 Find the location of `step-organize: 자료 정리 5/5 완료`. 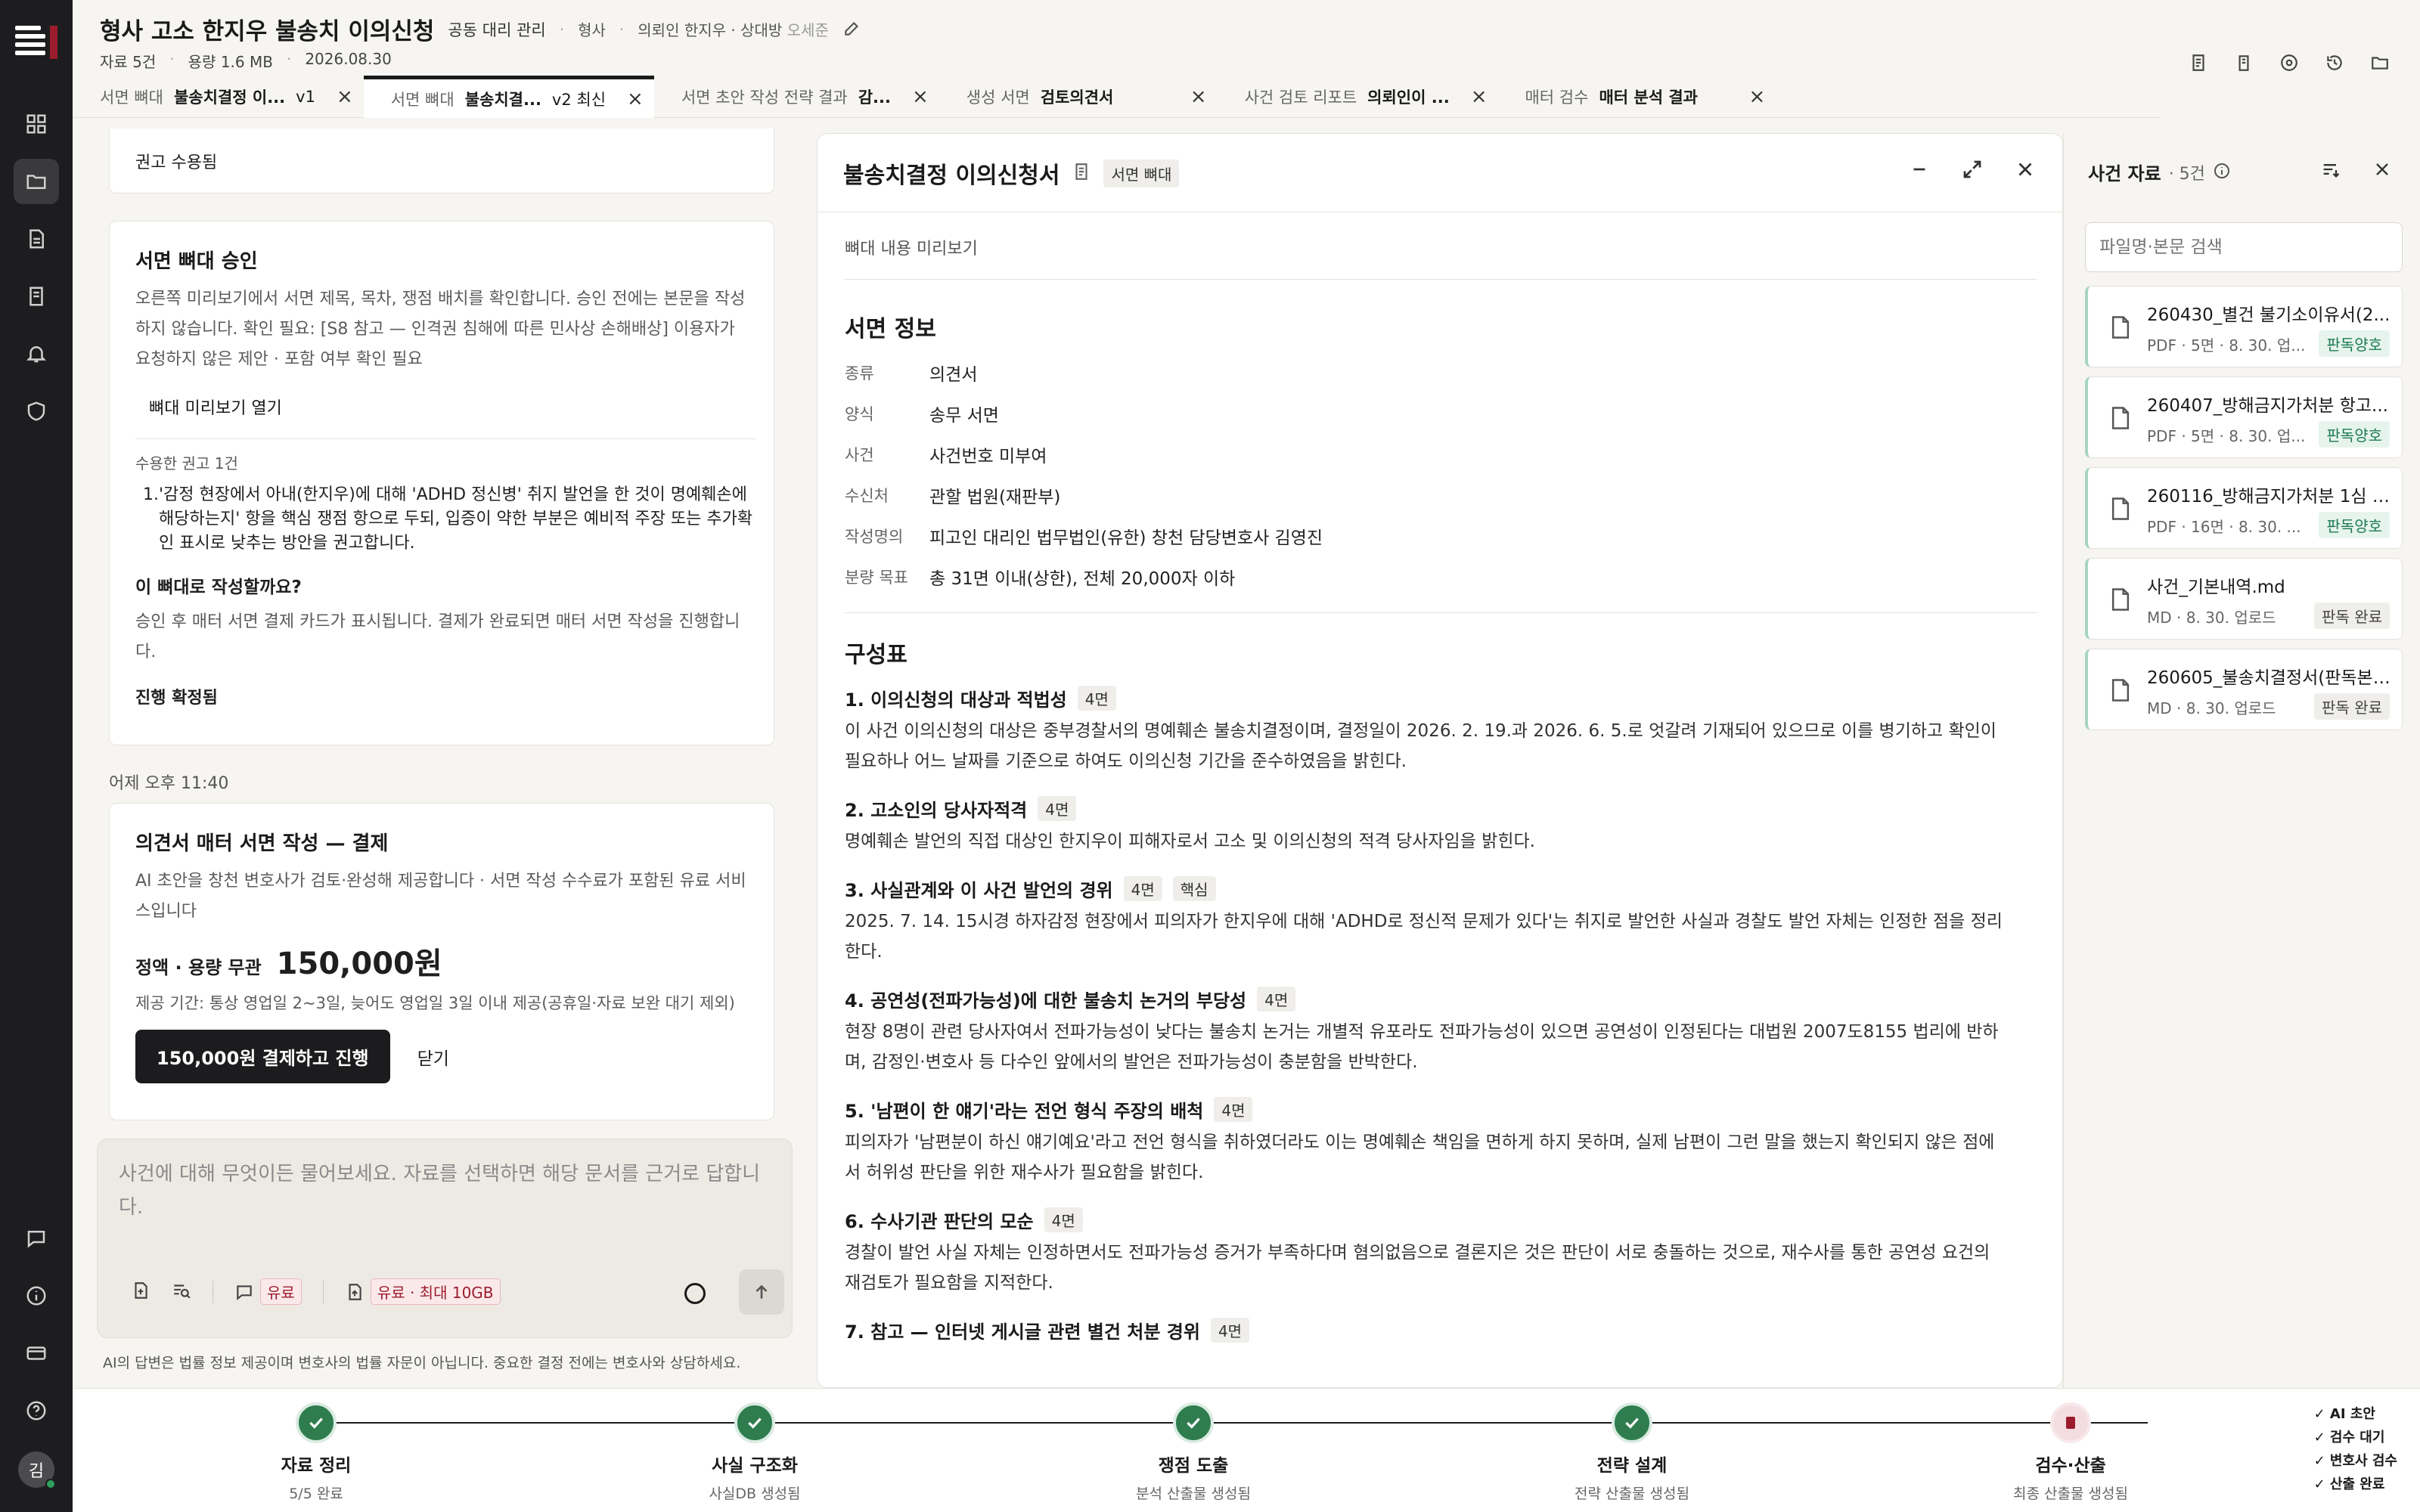

step-organize: 자료 정리 5/5 완료 is located at coordinates (316, 1452).